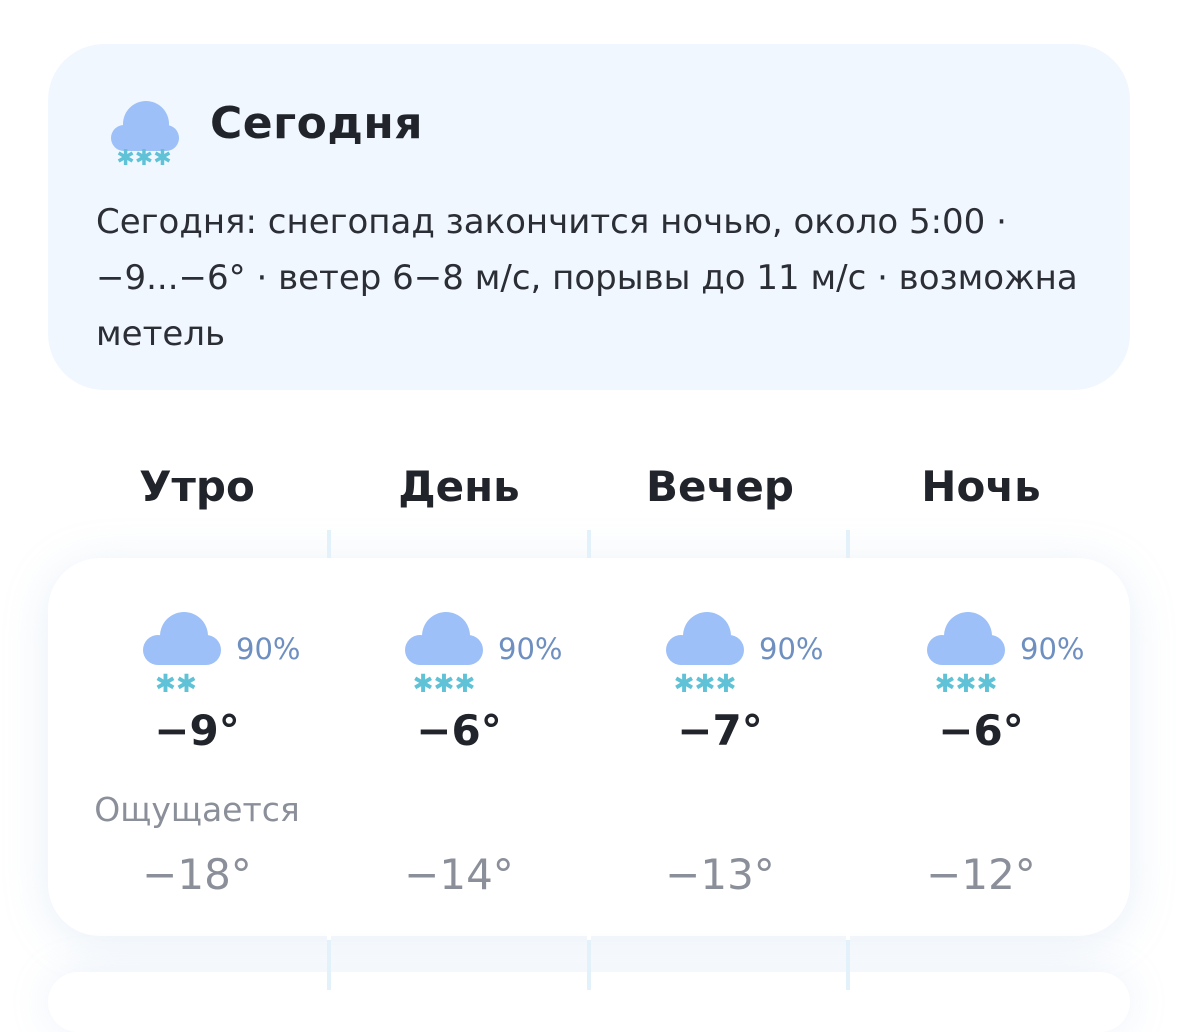  I want to click on period-name: Ночь, so click(981, 486).